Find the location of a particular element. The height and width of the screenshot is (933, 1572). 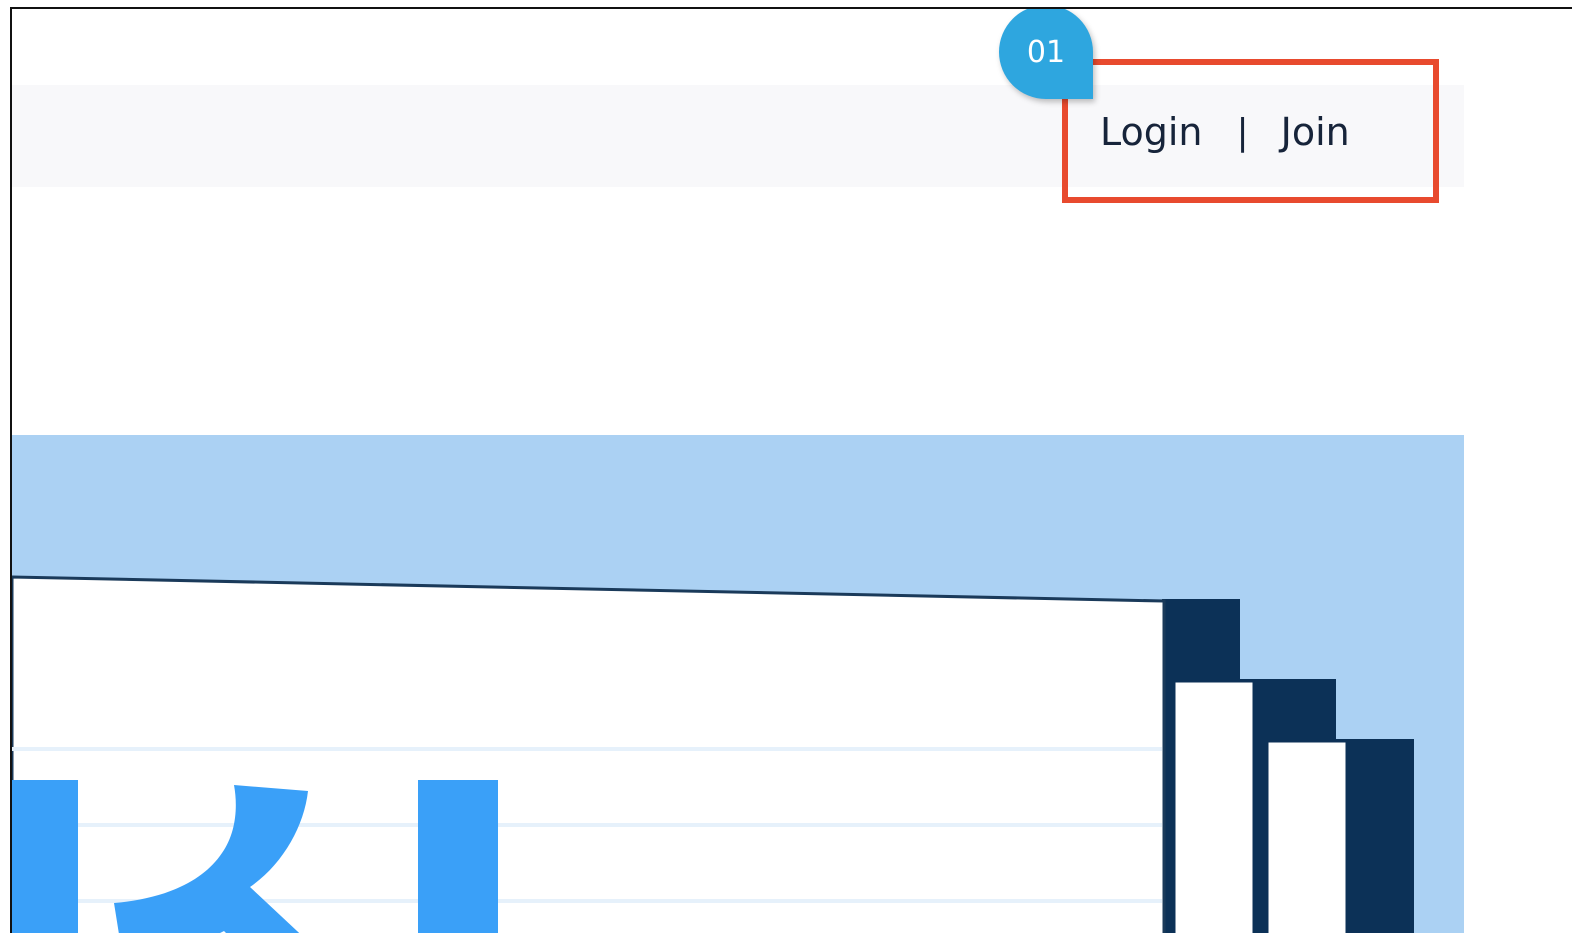

auth-links: Login | Join is located at coordinates (1225, 132).